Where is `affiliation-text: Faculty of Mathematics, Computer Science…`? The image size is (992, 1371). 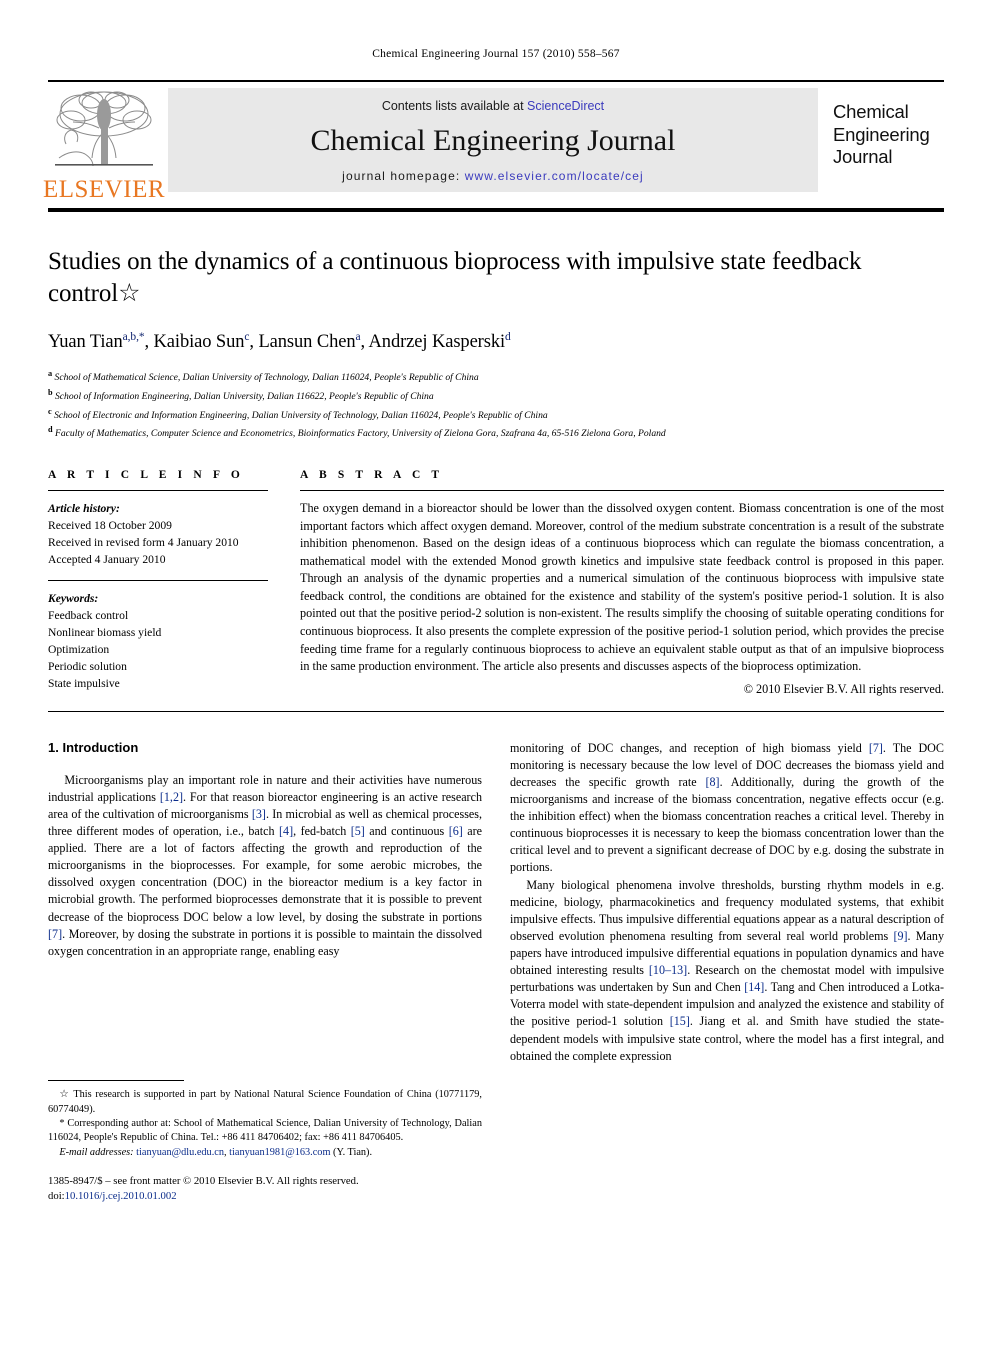 affiliation-text: Faculty of Mathematics, Computer Science… is located at coordinates (360, 434).